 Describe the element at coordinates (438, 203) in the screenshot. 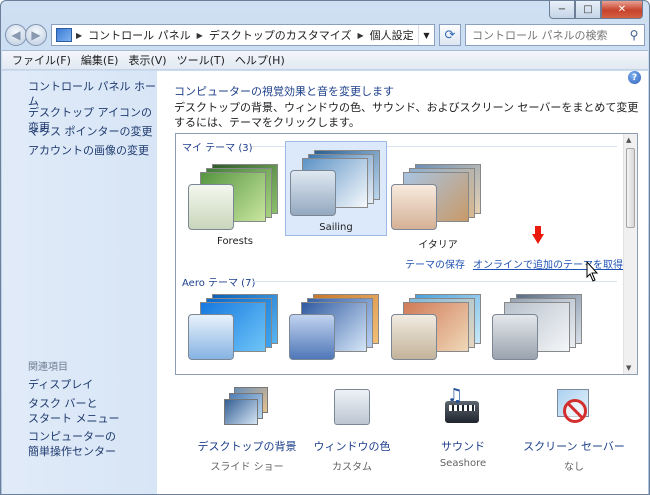

I see `theme-italy: イタリア` at that location.